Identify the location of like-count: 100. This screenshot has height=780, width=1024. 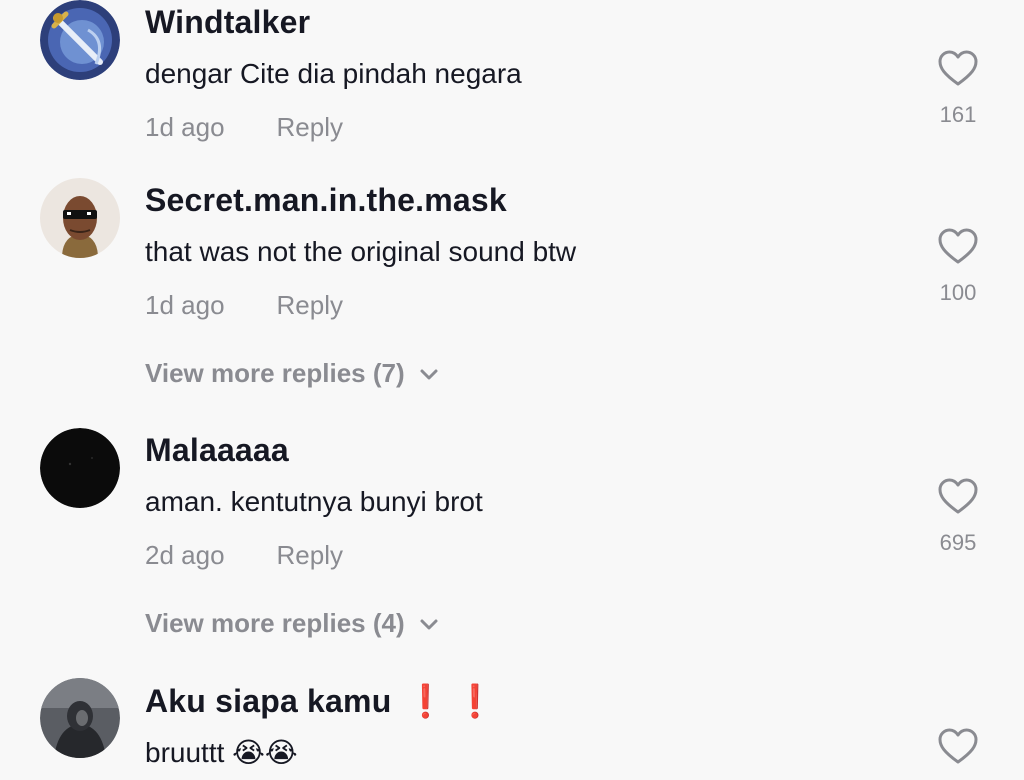
(958, 292).